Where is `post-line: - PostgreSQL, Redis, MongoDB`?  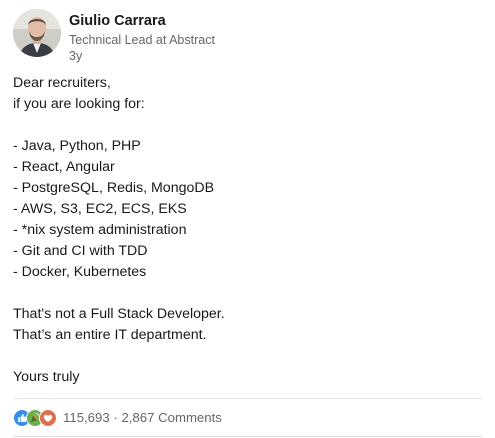
post-line: - PostgreSQL, Redis, MongoDB is located at coordinates (114, 188).